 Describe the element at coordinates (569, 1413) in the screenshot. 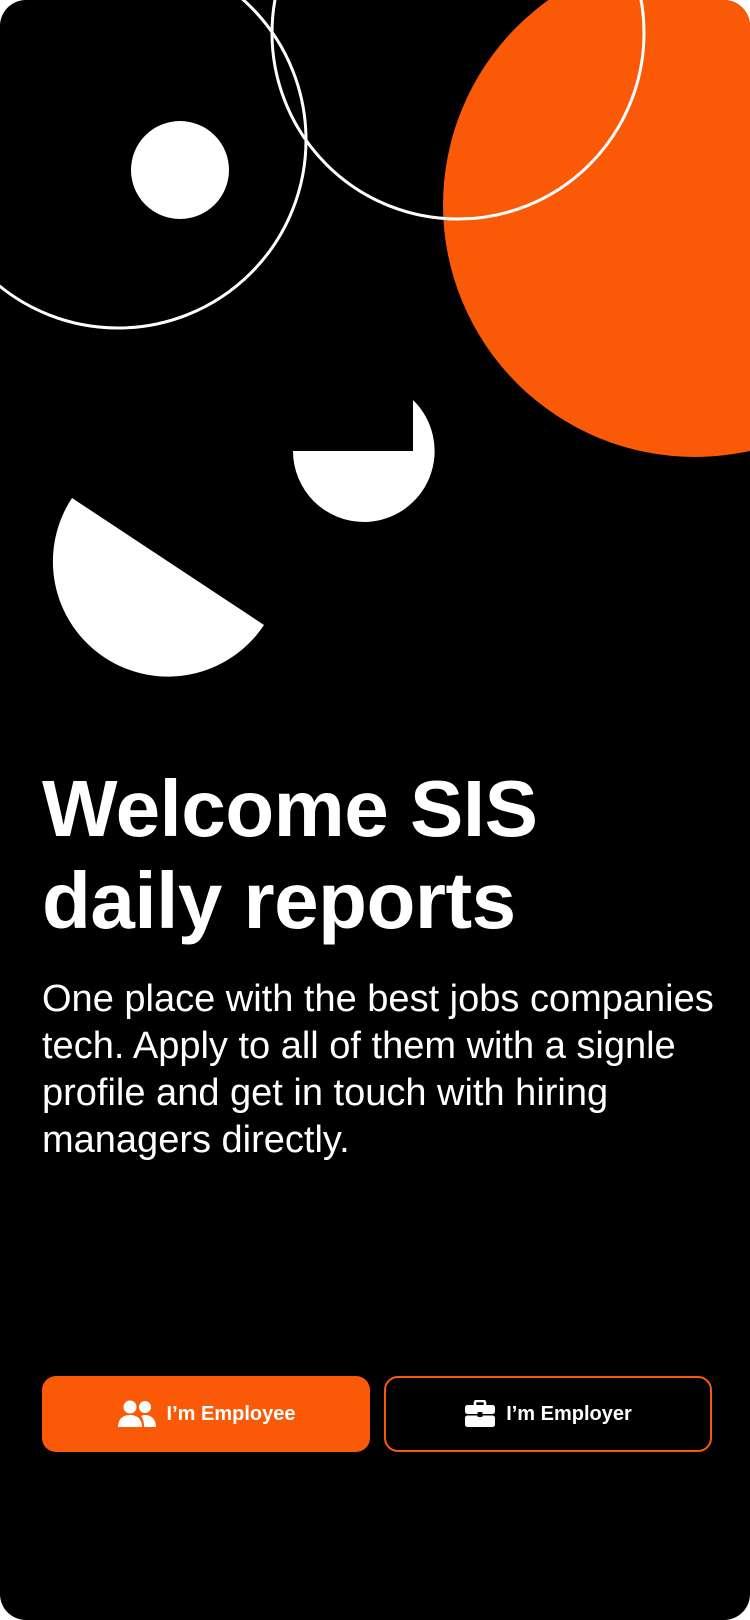

I see `employer-button-label: I’m Employer` at that location.